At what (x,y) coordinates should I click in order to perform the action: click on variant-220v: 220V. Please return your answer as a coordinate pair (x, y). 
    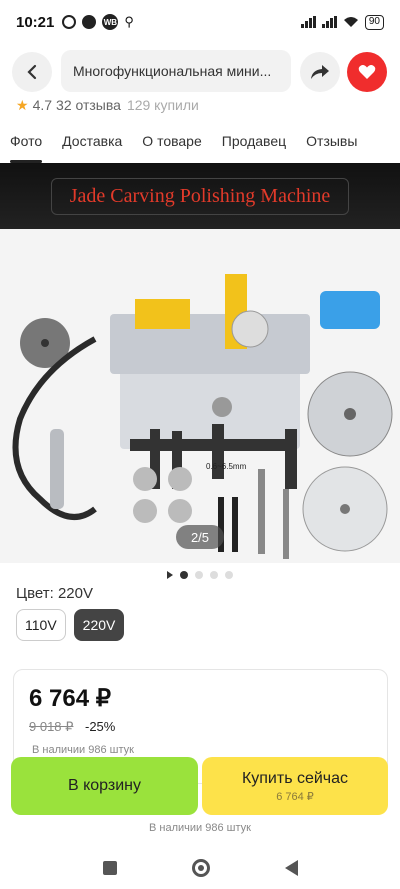
    Looking at the image, I should click on (99, 625).